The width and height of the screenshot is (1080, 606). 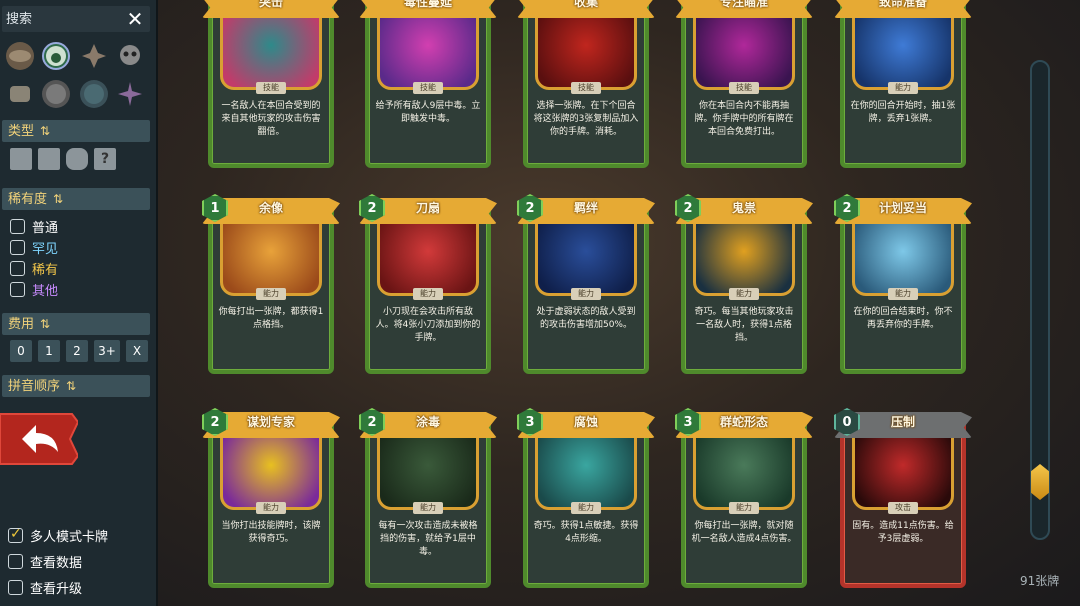 I want to click on back-button, so click(x=40, y=439).